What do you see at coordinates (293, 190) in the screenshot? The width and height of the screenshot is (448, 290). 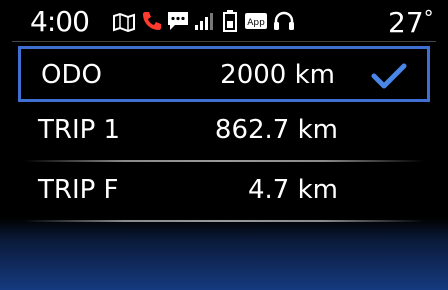 I see `tripf-value: 4.7 km` at bounding box center [293, 190].